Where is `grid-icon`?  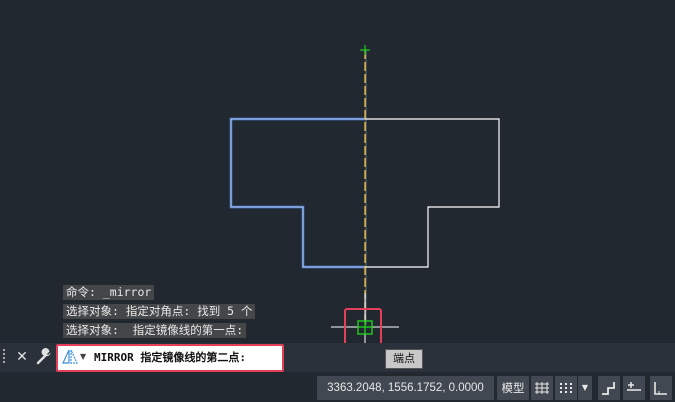 grid-icon is located at coordinates (542, 388).